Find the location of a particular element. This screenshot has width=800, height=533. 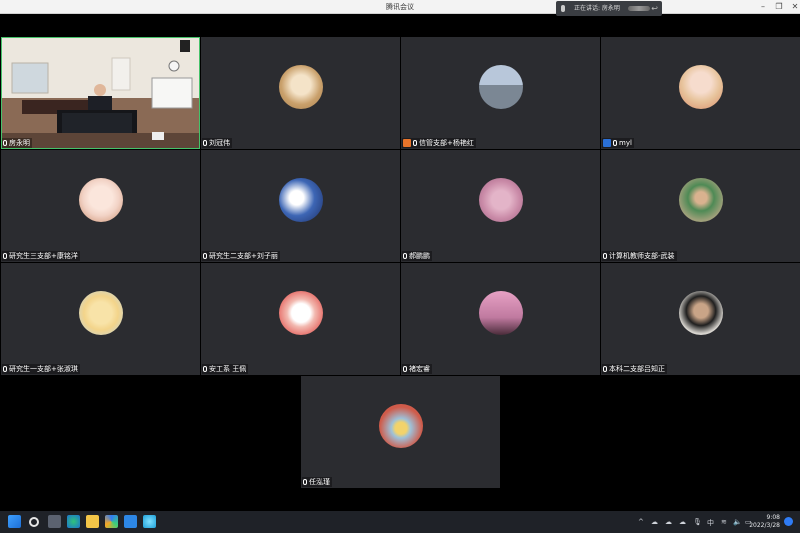

search-icon is located at coordinates (34, 522).